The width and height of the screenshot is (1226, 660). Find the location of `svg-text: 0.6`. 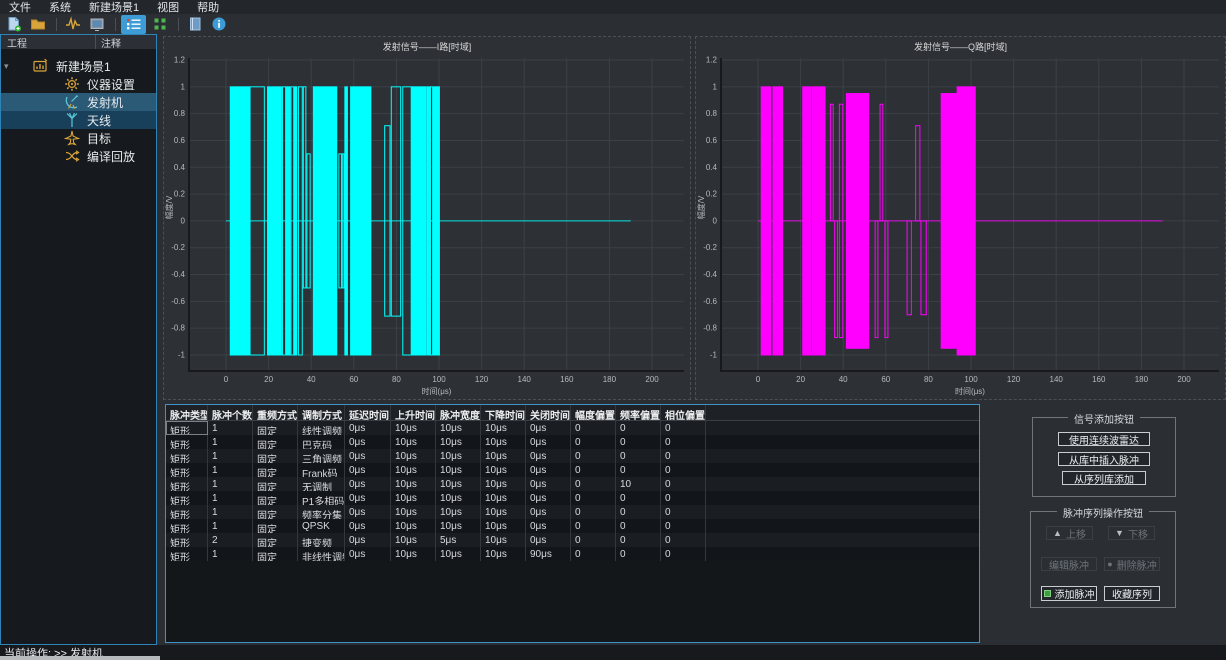

svg-text: 0.6 is located at coordinates (712, 140).